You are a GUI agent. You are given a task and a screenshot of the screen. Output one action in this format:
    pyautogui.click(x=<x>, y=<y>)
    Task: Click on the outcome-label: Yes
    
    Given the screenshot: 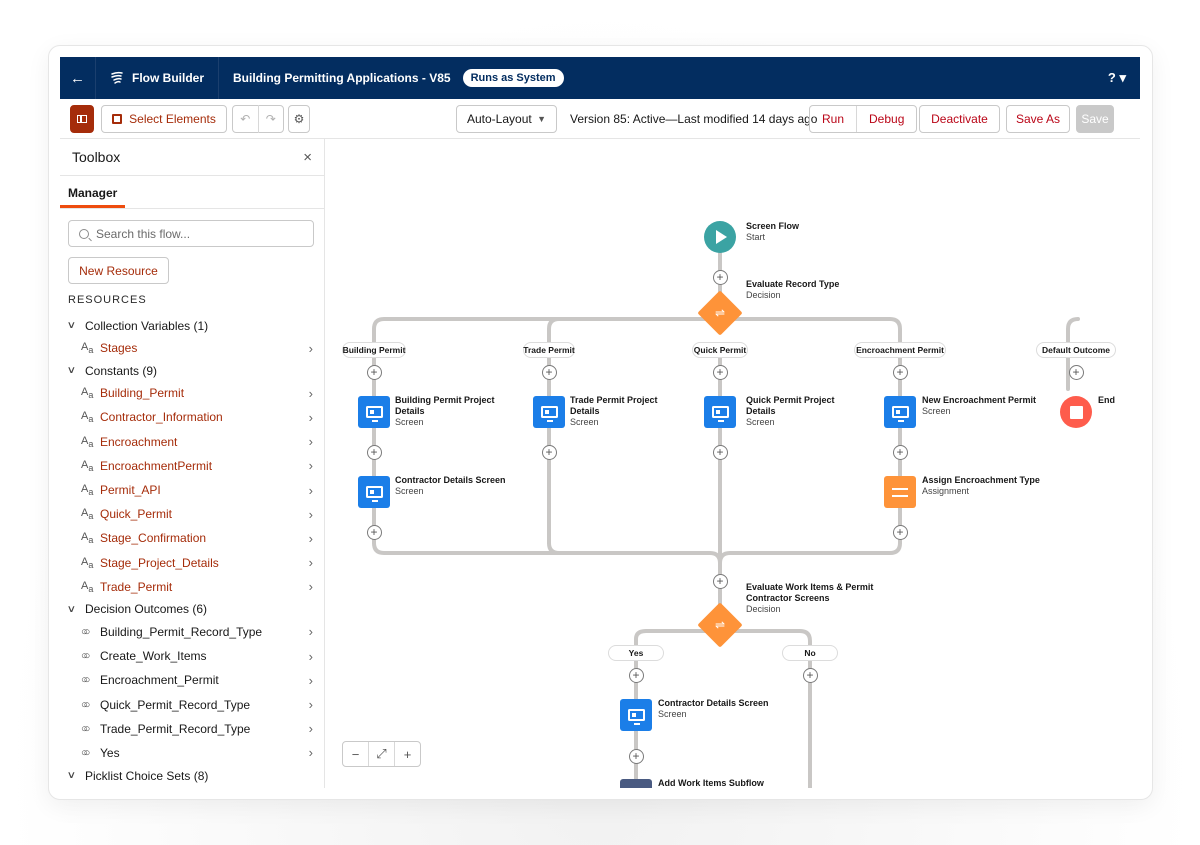 What is the action you would take?
    pyautogui.click(x=636, y=653)
    